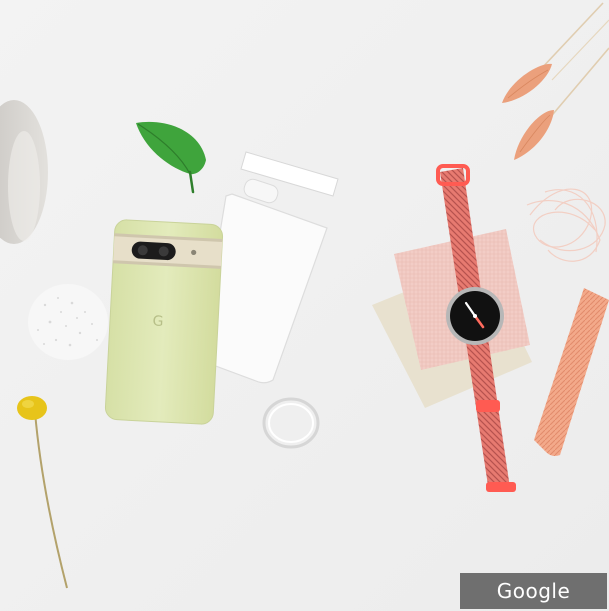  Describe the element at coordinates (68, 322) in the screenshot. I see `glitter-pile` at that location.